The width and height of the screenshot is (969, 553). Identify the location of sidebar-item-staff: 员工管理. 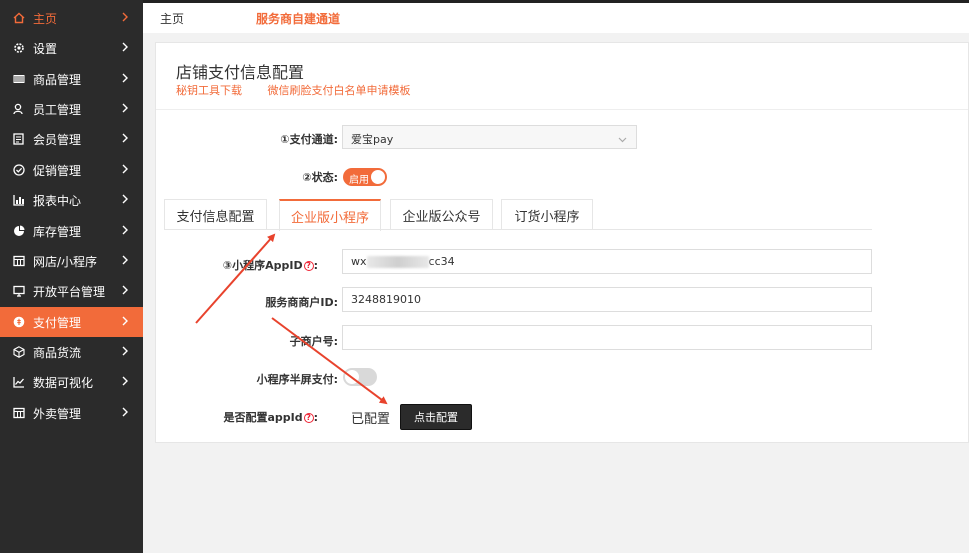
(71, 109).